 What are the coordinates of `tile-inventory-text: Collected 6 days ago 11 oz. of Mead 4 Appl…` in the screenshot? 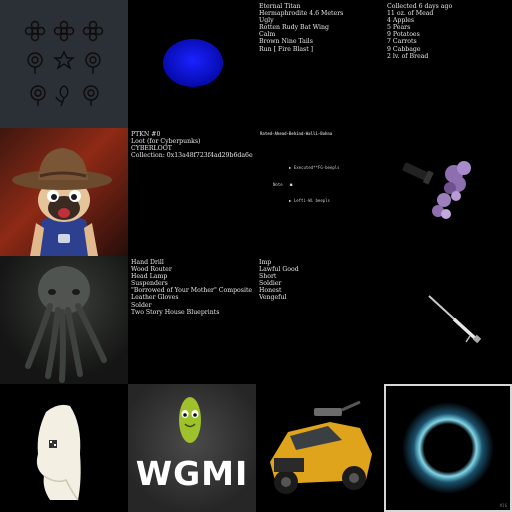 It's located at (448, 64).